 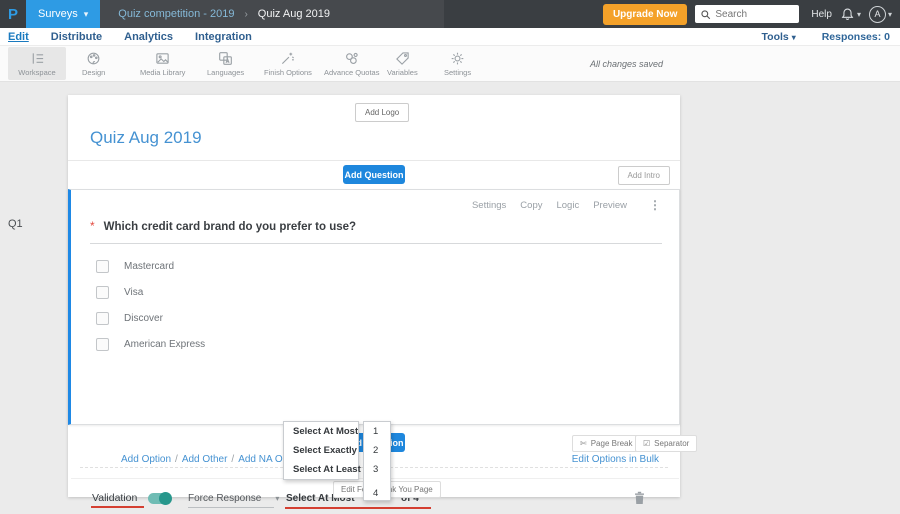 I want to click on search-input, so click(x=754, y=14).